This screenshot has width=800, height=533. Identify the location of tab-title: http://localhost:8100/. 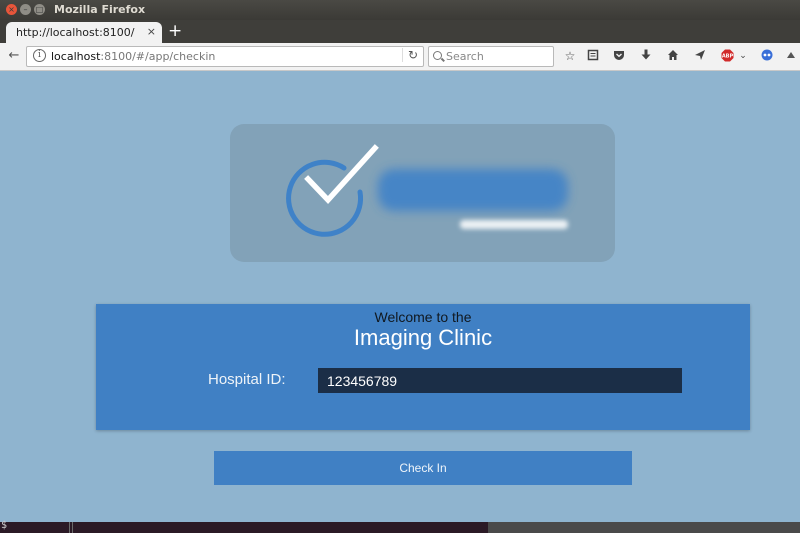
(75, 32).